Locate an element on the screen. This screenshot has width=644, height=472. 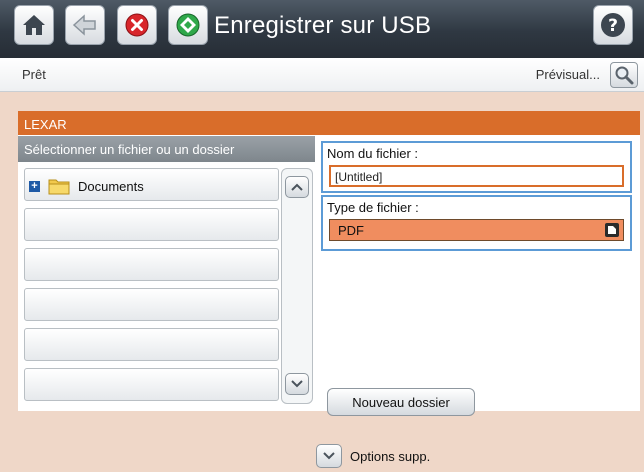
start-icon is located at coordinates (188, 25).